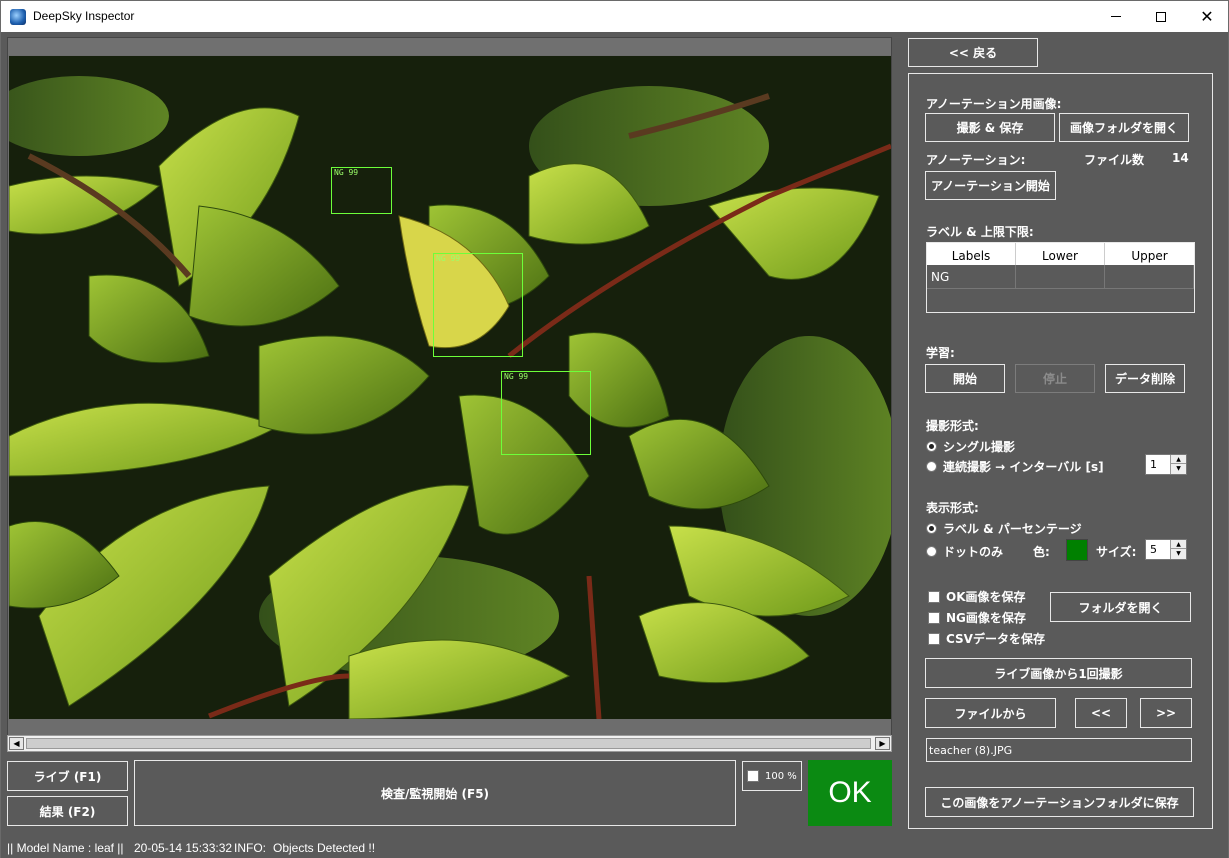 This screenshot has width=1229, height=858. What do you see at coordinates (1166, 549) in the screenshot?
I see `size-spinner: 5 ▲ ▼` at bounding box center [1166, 549].